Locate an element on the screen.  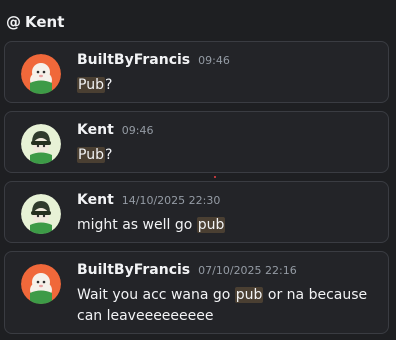
message-timestamp: 07/10/2025 22:16 is located at coordinates (247, 270).